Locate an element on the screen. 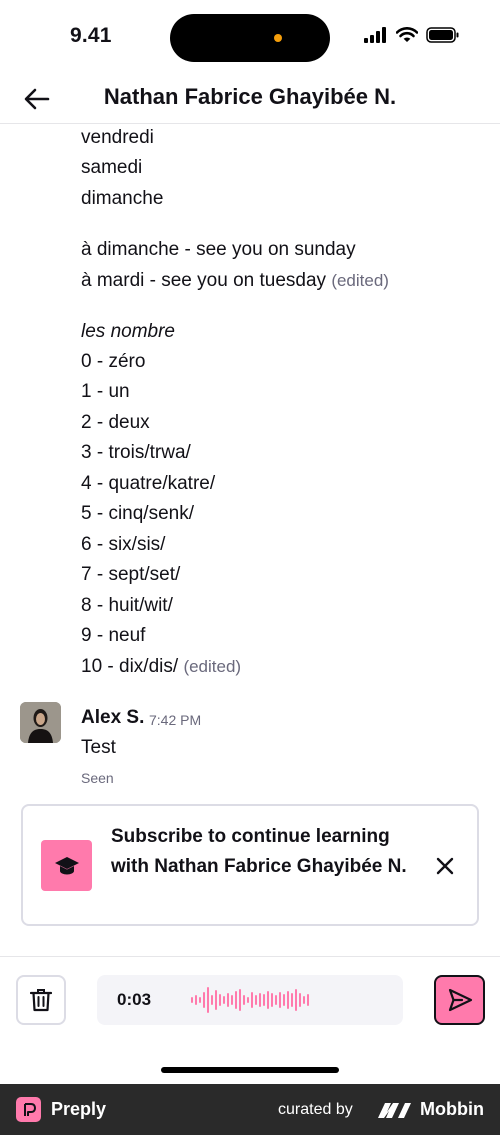 This screenshot has height=1135, width=500. send-button is located at coordinates (459, 1000).